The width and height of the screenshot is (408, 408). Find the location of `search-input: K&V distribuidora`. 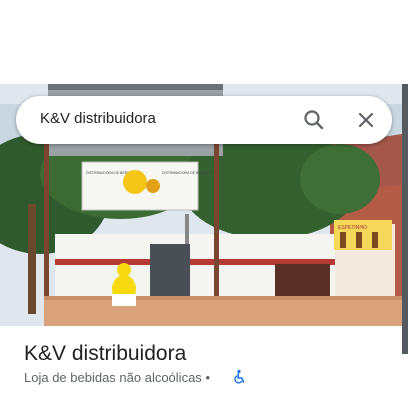

search-input: K&V distribuidora is located at coordinates (98, 118).